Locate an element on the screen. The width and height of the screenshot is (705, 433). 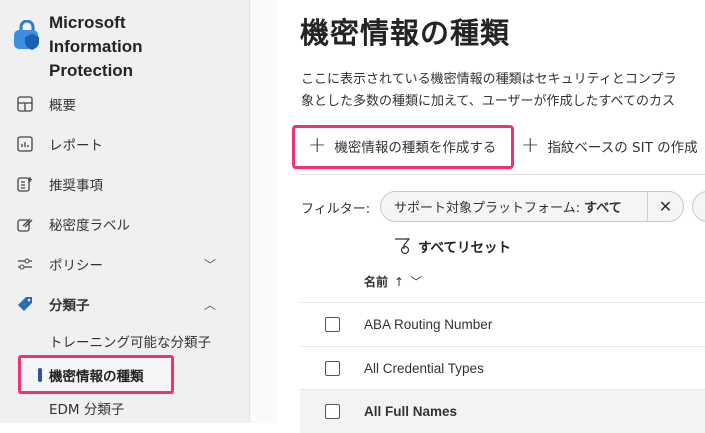
app-title-line: Protection is located at coordinates (91, 70).